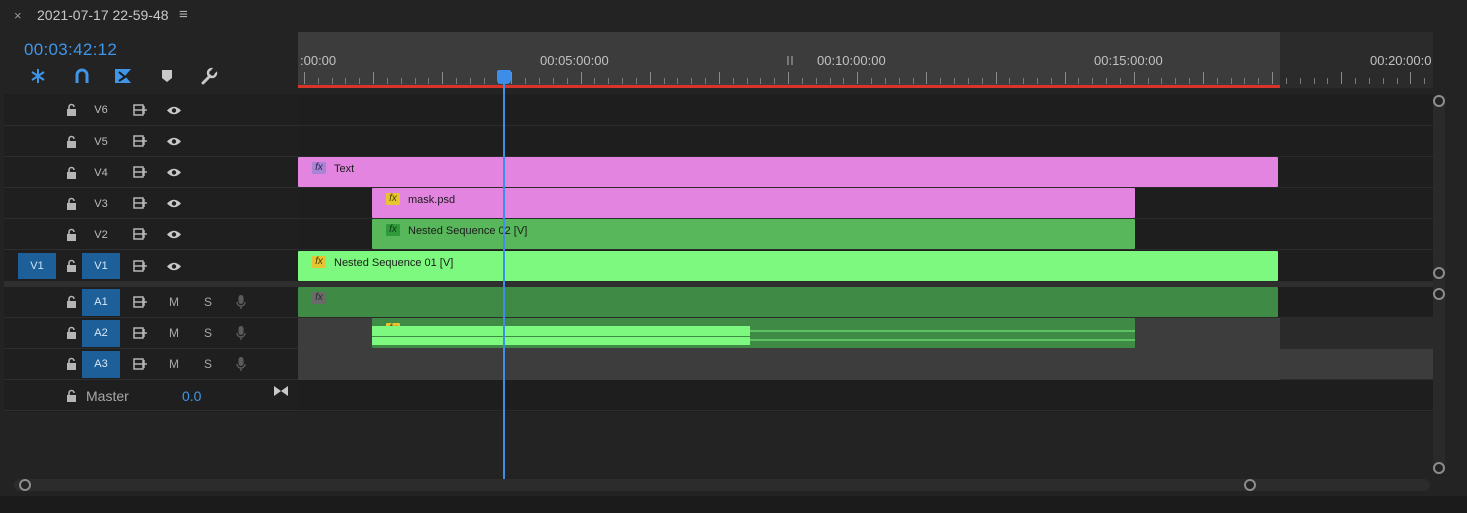 The height and width of the screenshot is (513, 1467). What do you see at coordinates (1439, 468) in the screenshot?
I see `audio-scroll-bottom-handle` at bounding box center [1439, 468].